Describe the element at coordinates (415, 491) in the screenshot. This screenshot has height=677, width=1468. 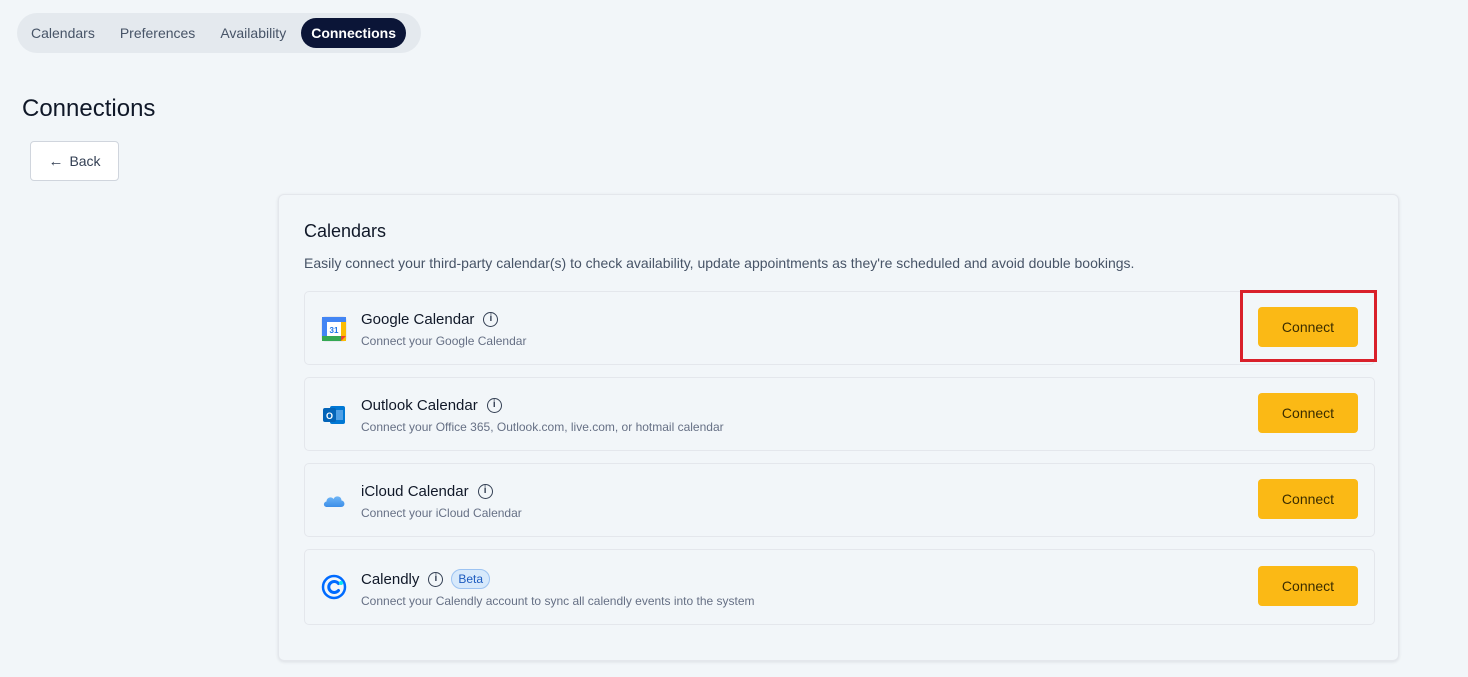
I see `row-name: iCloud Calendar` at that location.